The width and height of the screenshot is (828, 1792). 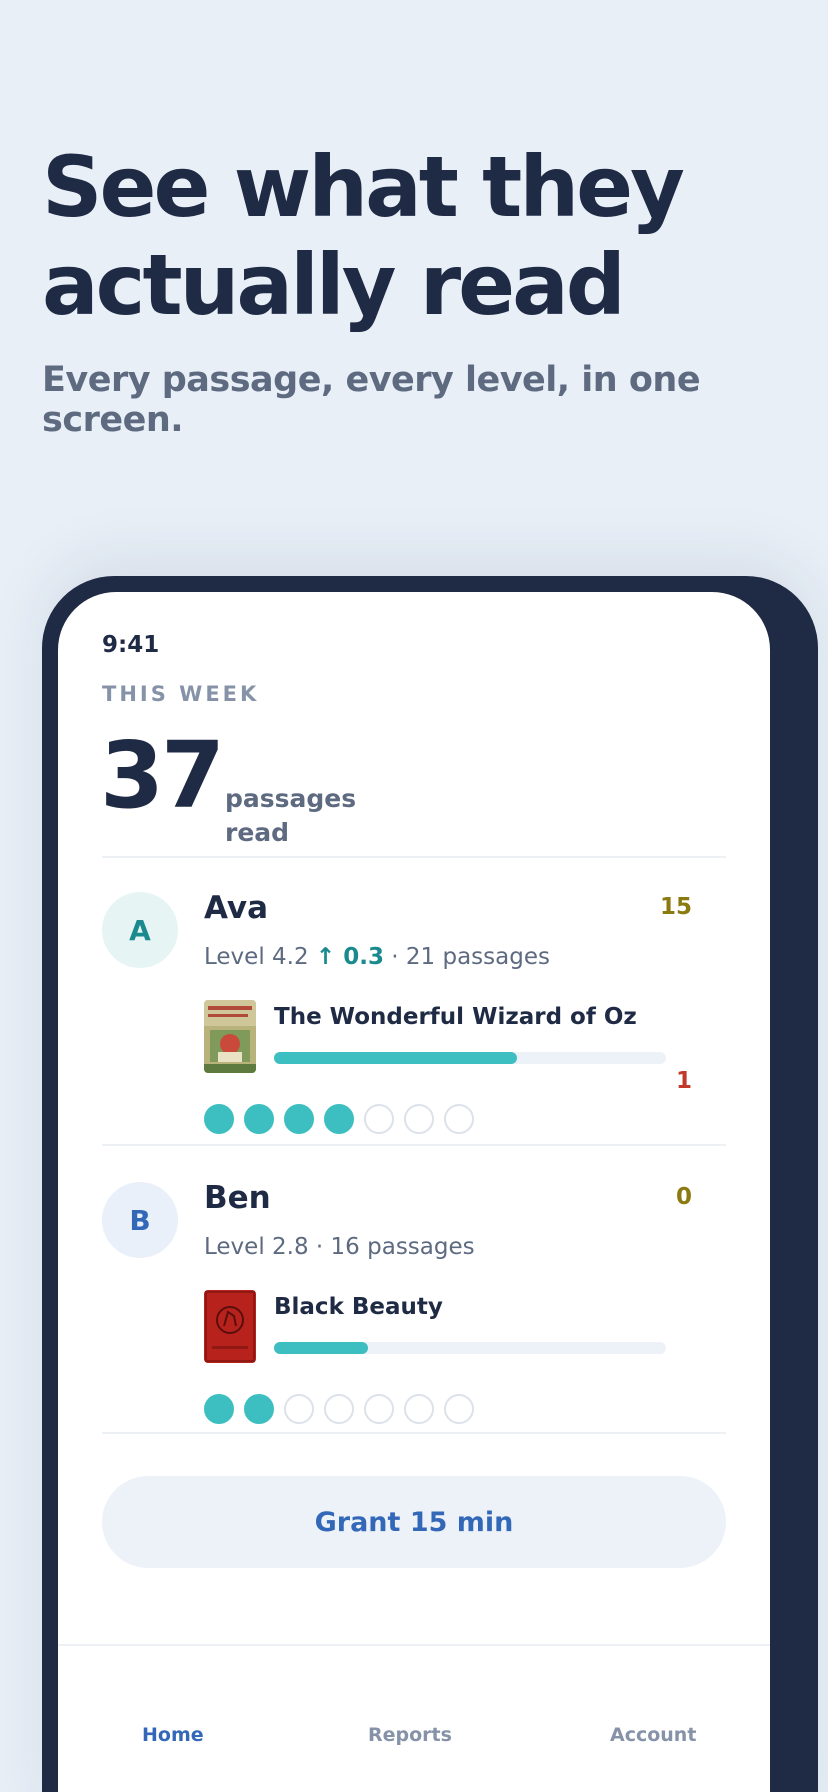 I want to click on tab-reports: Reports, so click(x=410, y=1735).